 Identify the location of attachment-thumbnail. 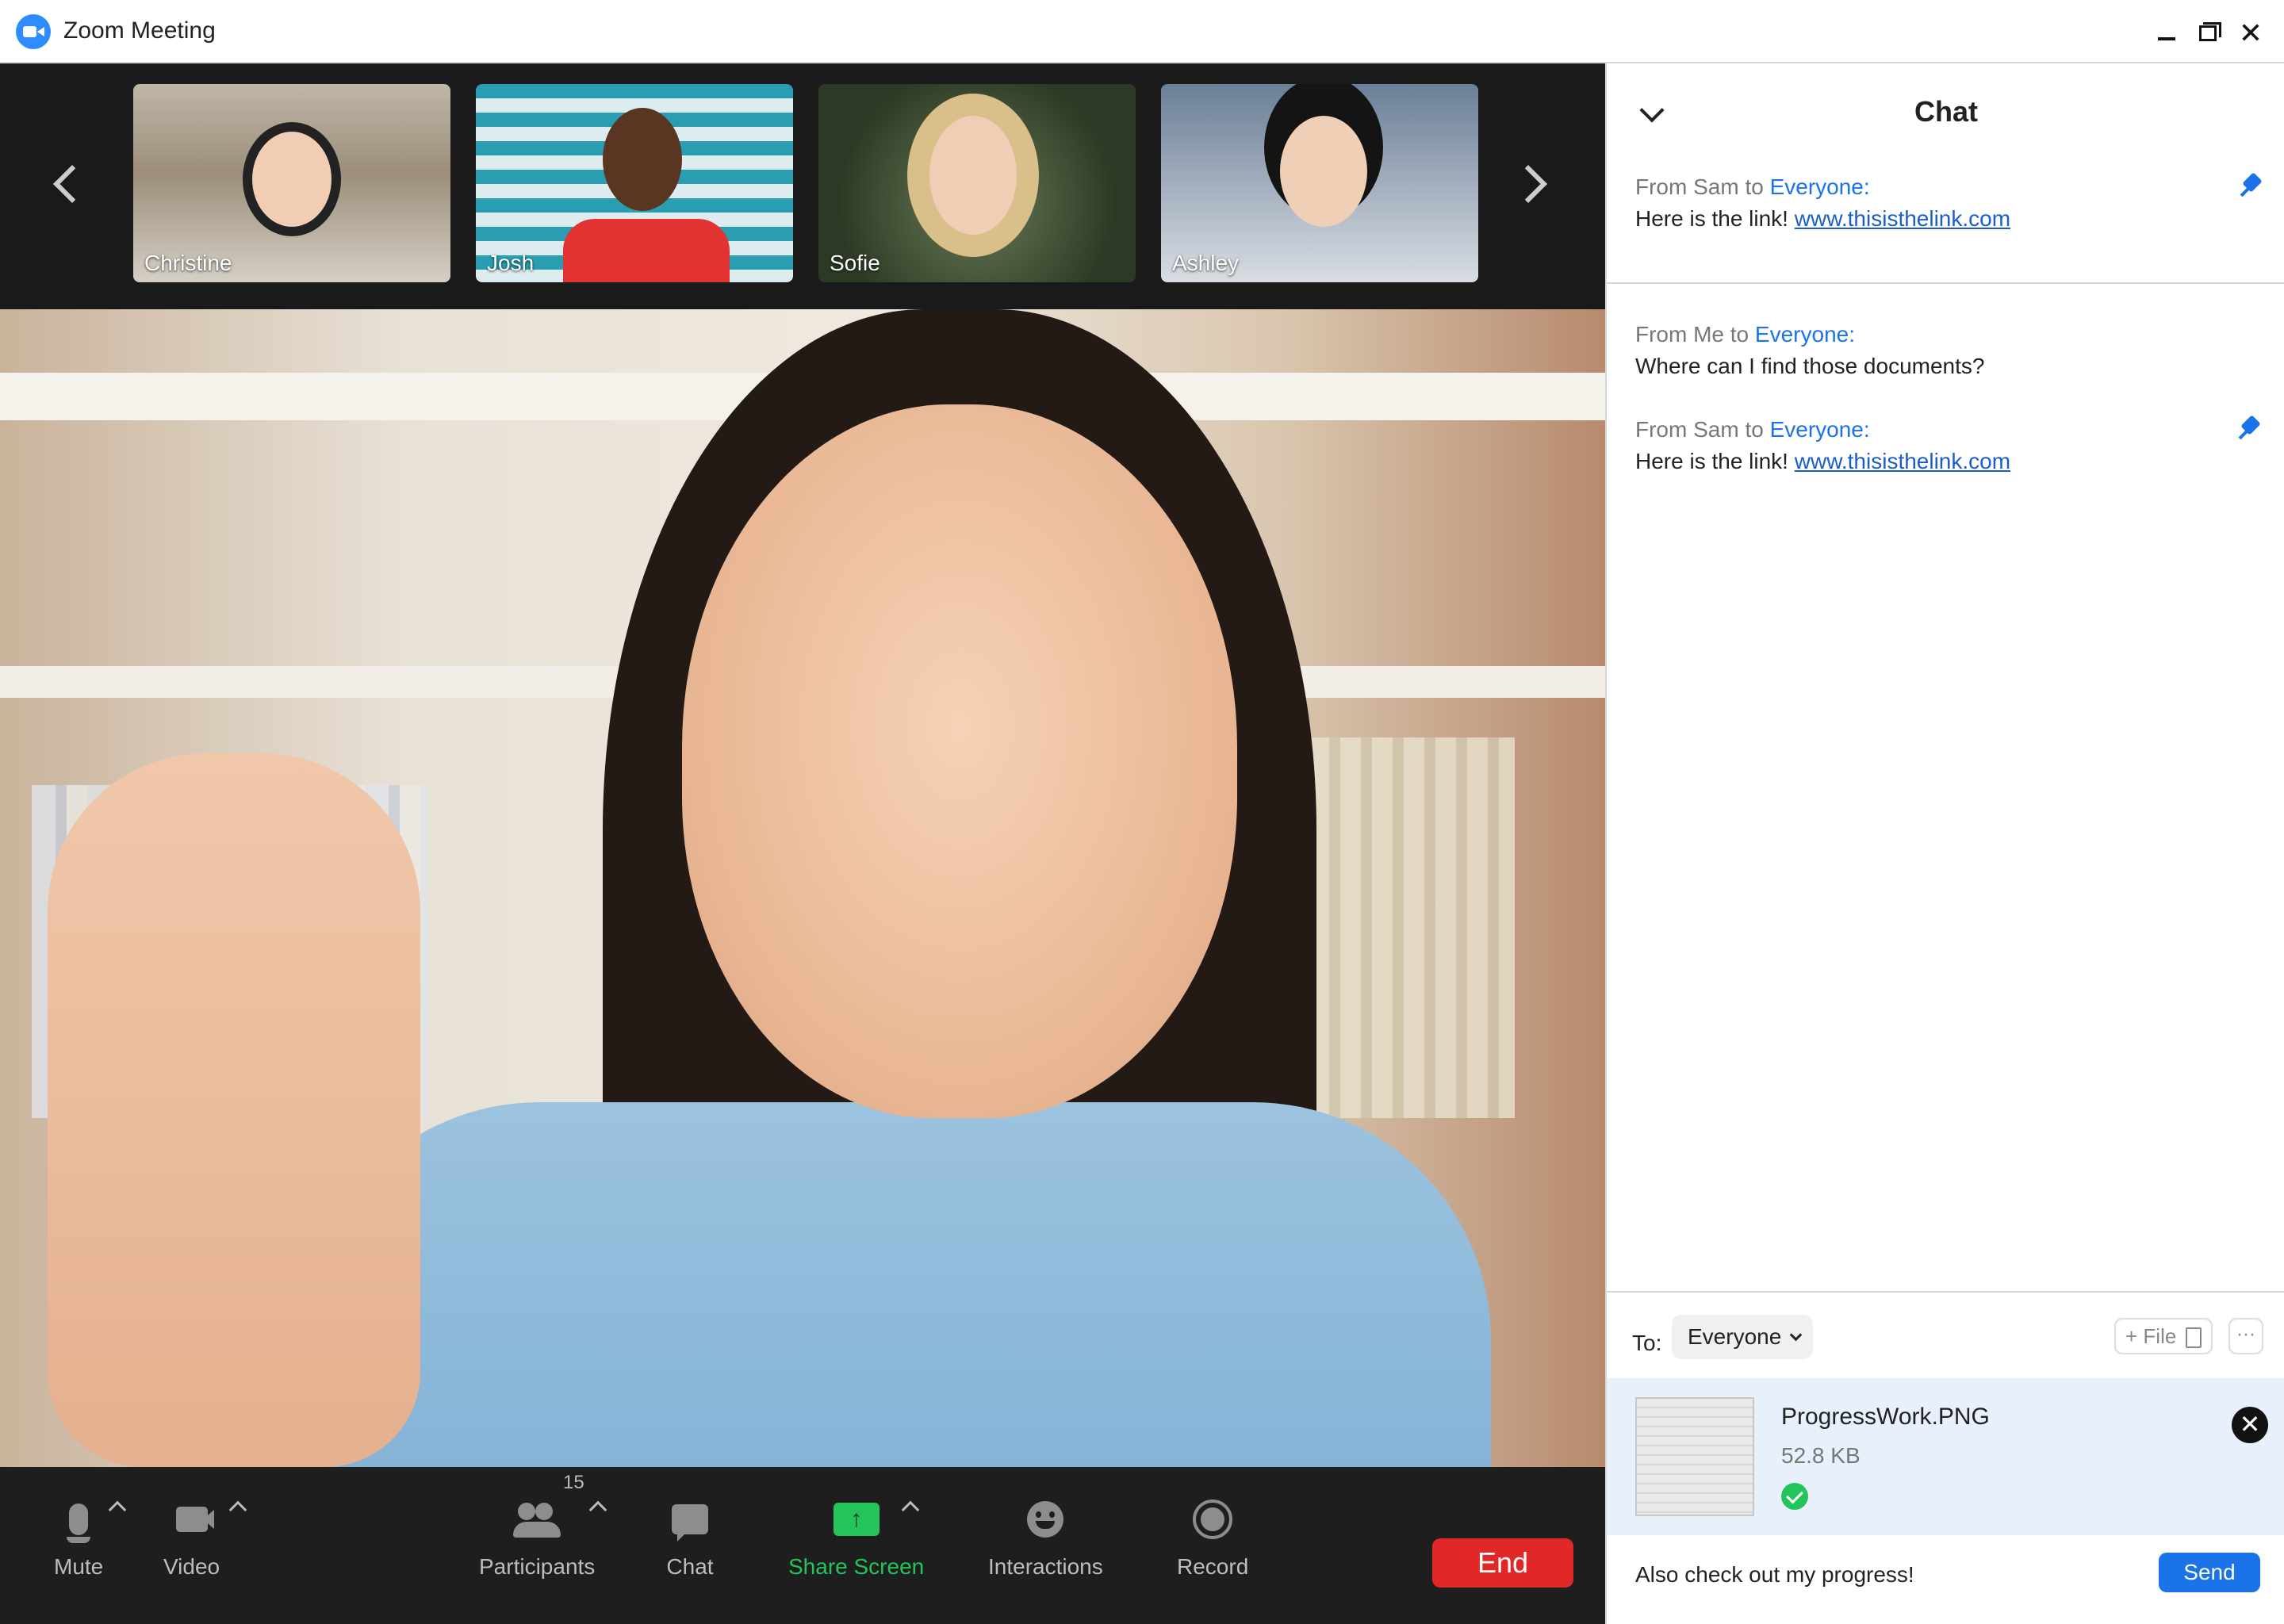
(1694, 1456).